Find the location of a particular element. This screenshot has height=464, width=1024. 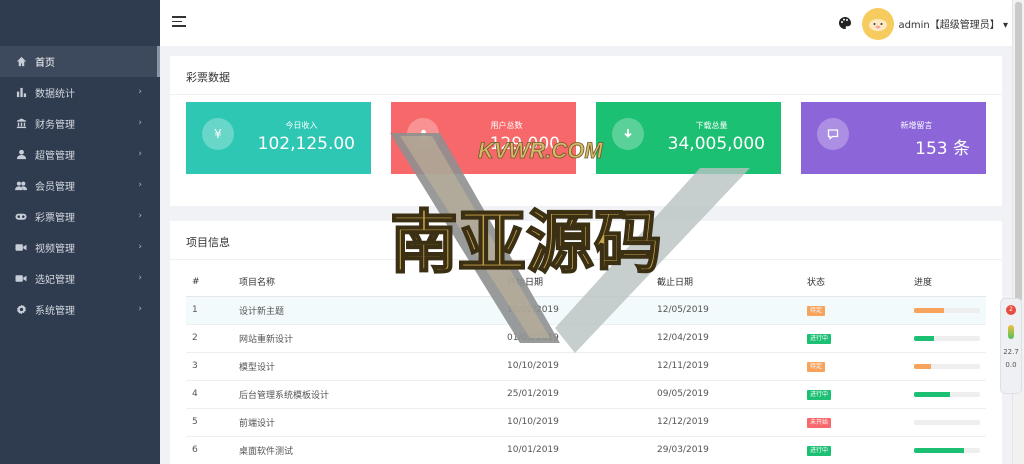

user-icon is located at coordinates (21, 155).